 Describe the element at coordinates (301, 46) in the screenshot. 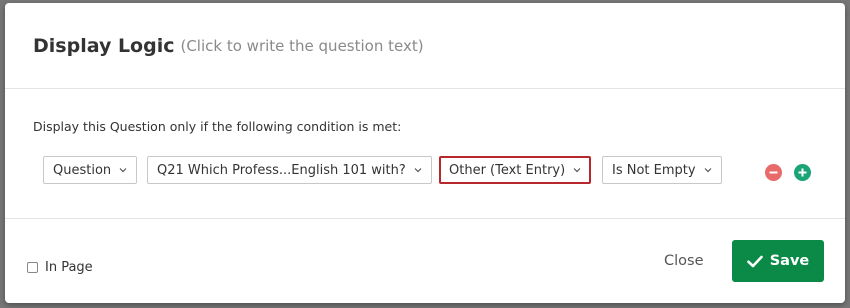

I see `question-text-link: (Click to write the question text)` at that location.